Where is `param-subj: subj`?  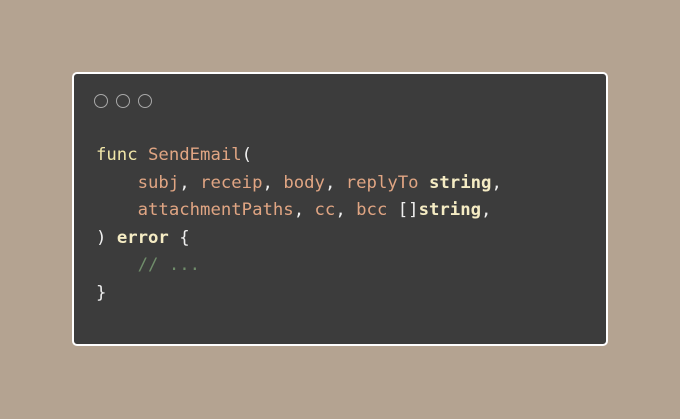
param-subj: subj is located at coordinates (158, 182).